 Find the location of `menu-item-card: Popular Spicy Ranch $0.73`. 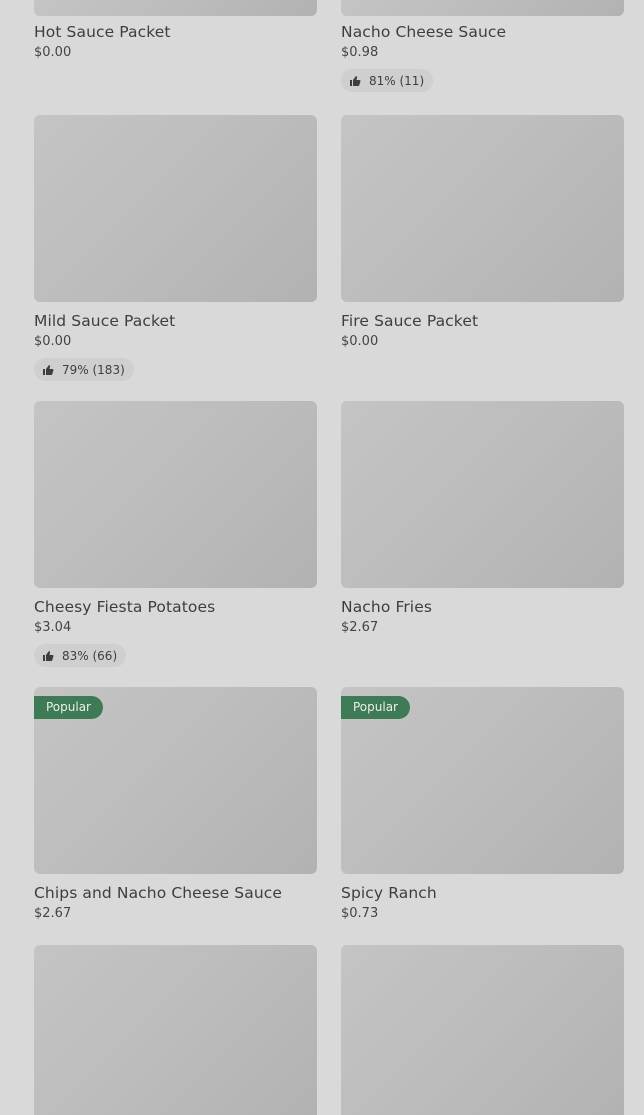

menu-item-card: Popular Spicy Ranch $0.73 is located at coordinates (482, 804).